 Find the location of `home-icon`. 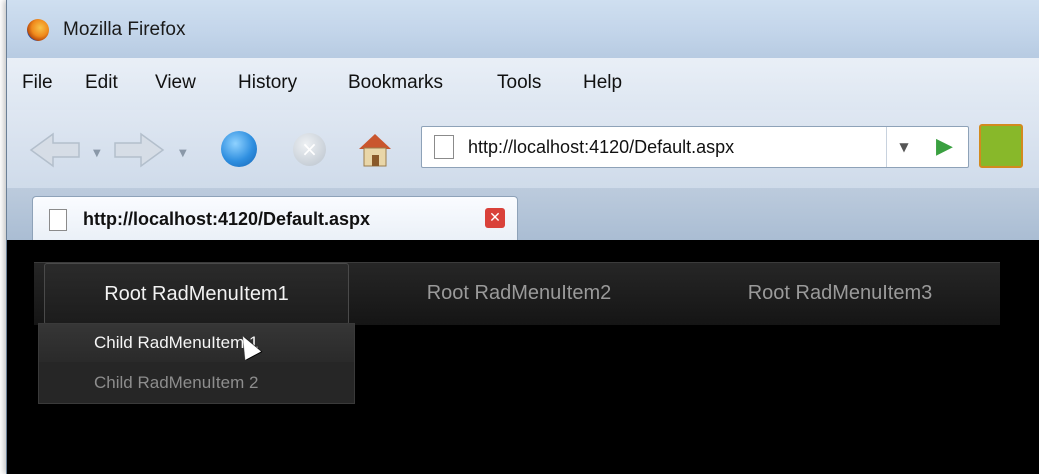

home-icon is located at coordinates (375, 149).